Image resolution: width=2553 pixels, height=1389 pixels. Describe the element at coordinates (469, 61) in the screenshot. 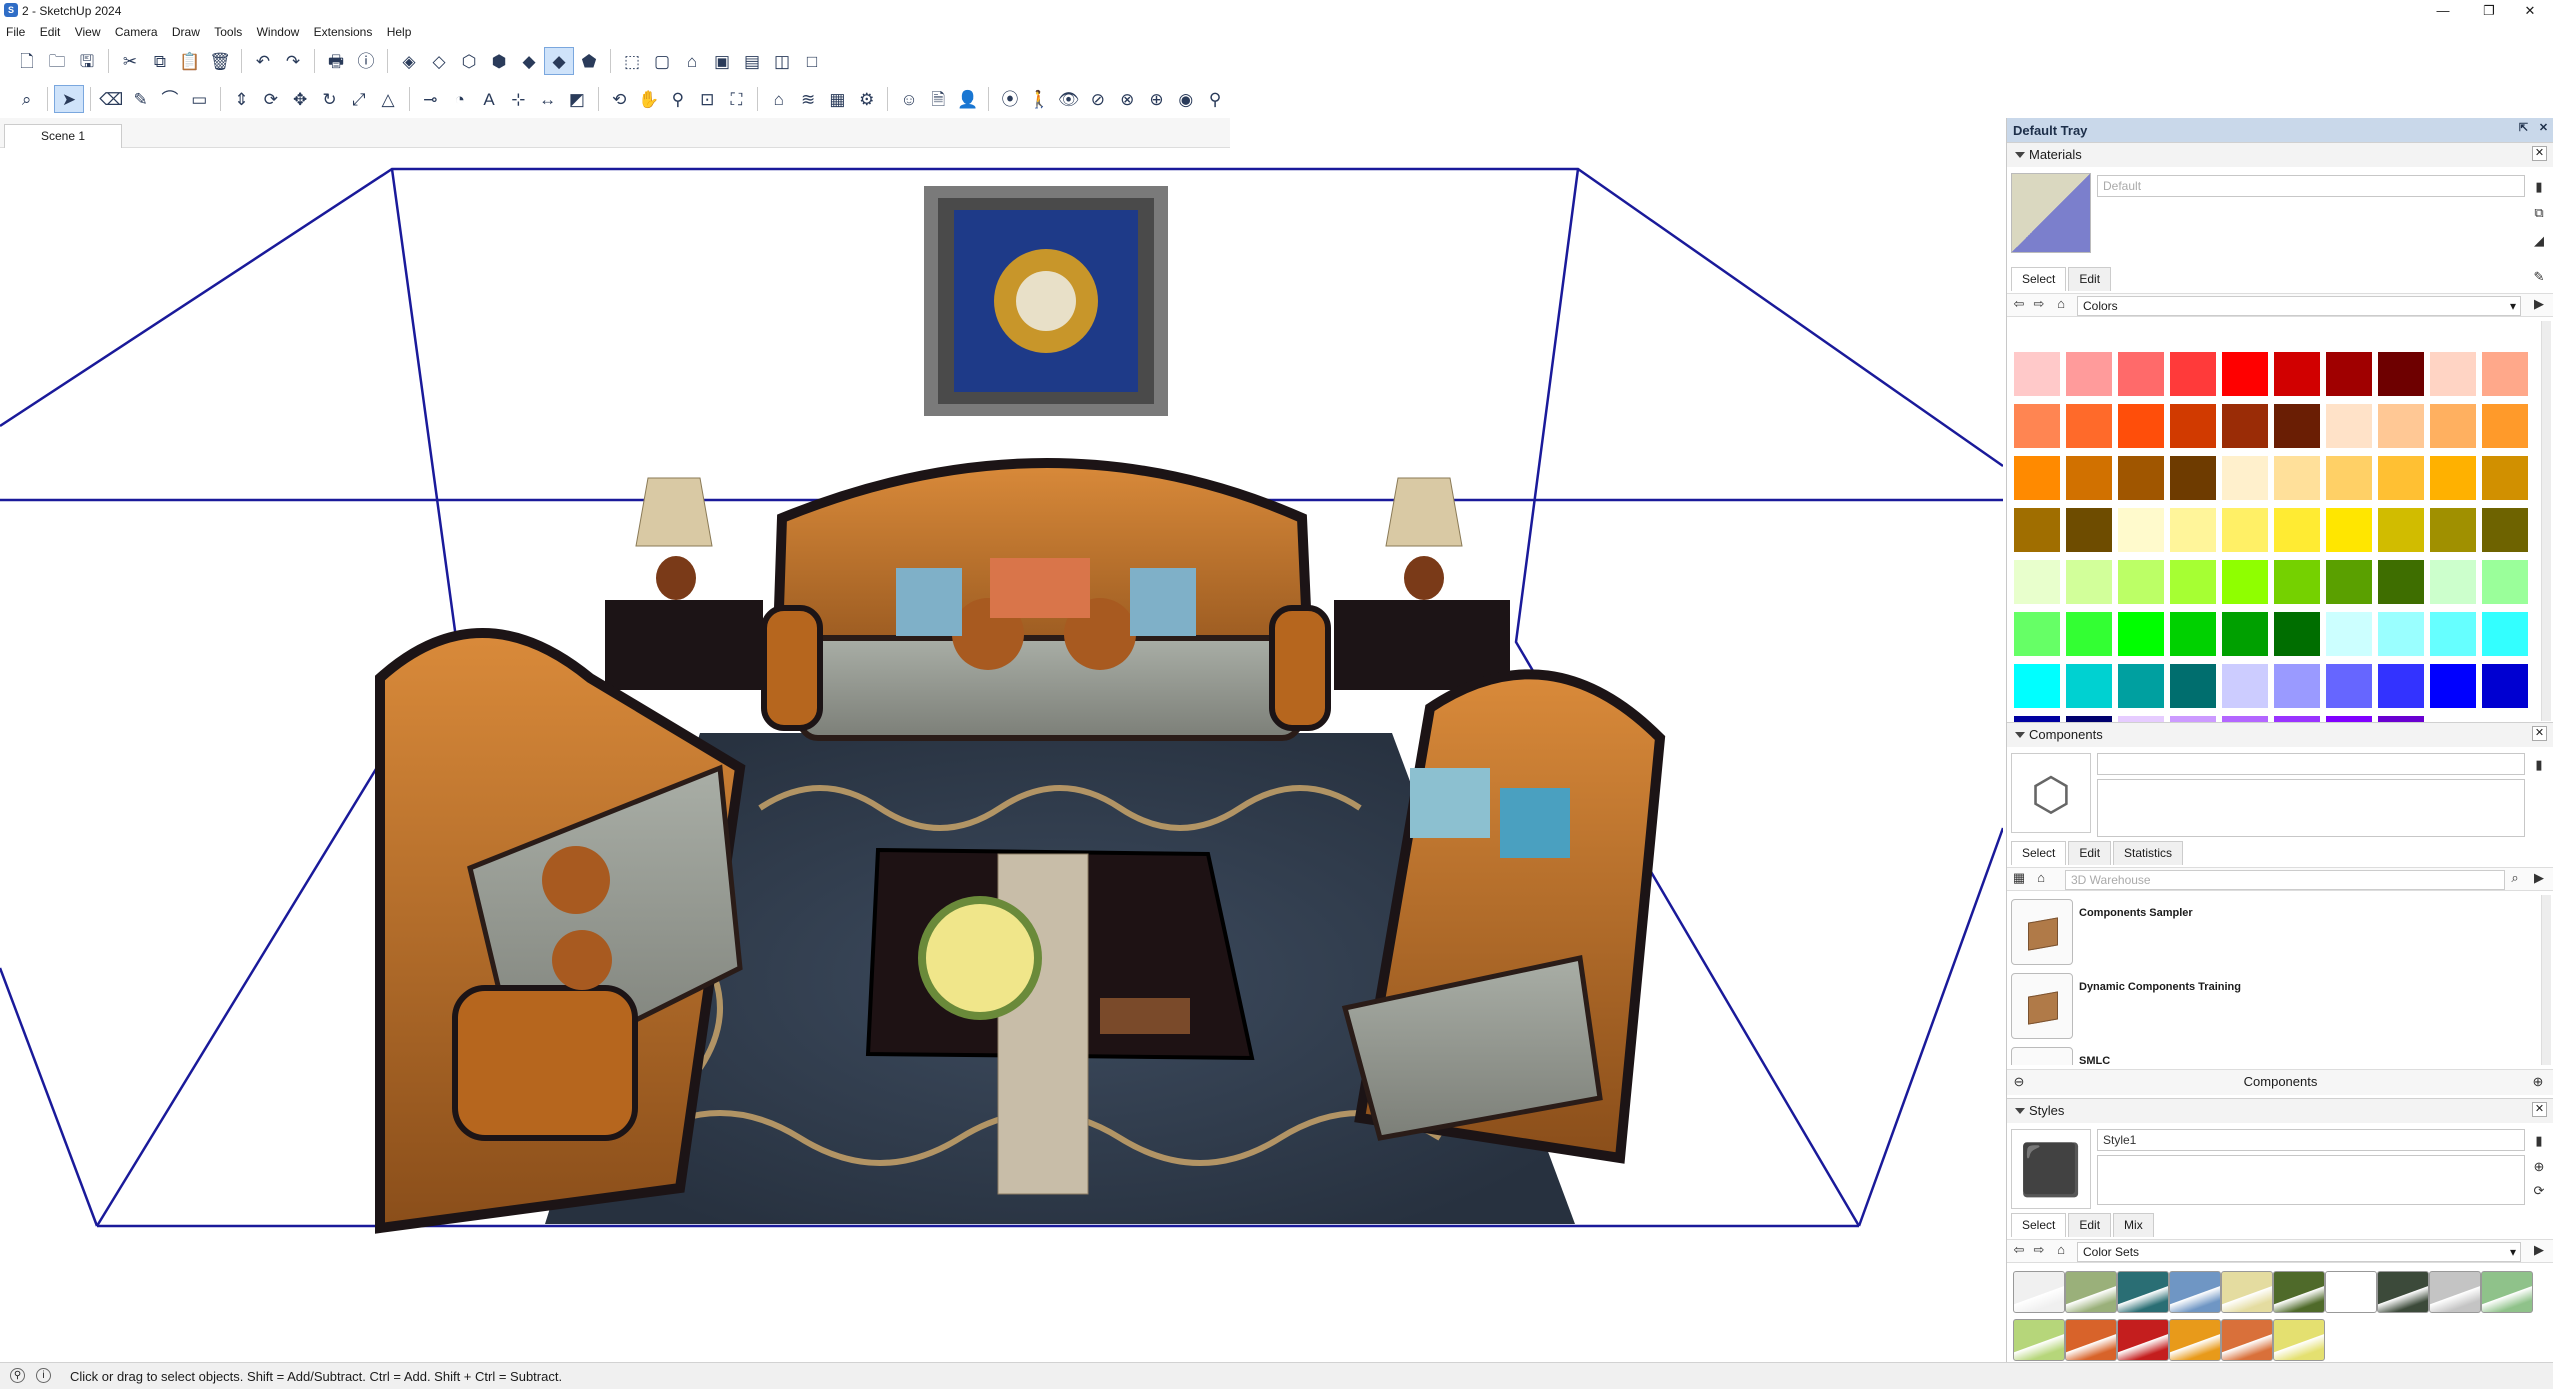

I see `wireframe-icon: ⬡` at that location.